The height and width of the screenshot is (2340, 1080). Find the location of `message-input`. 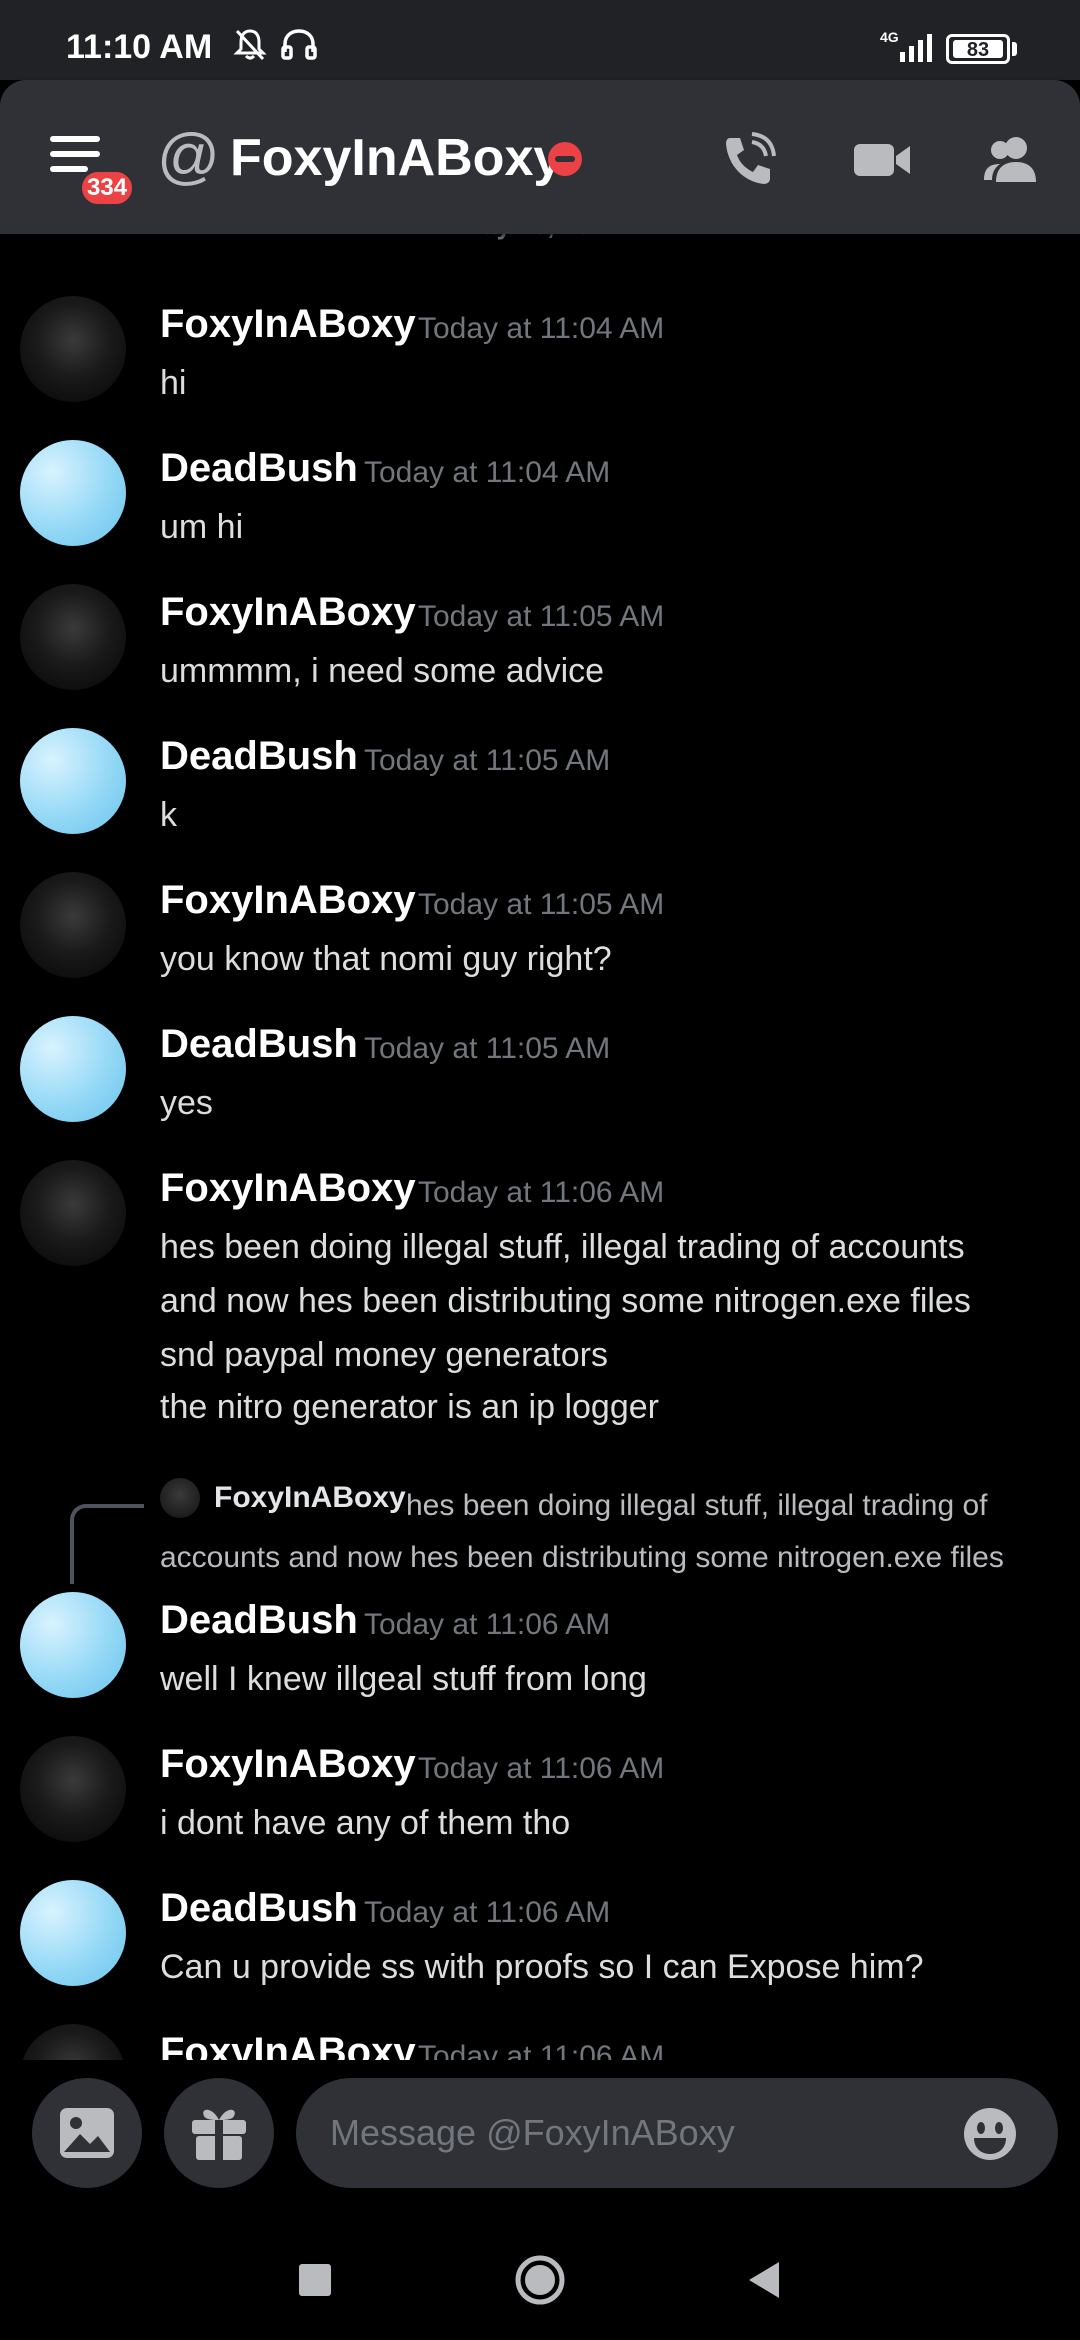

message-input is located at coordinates (630, 2133).